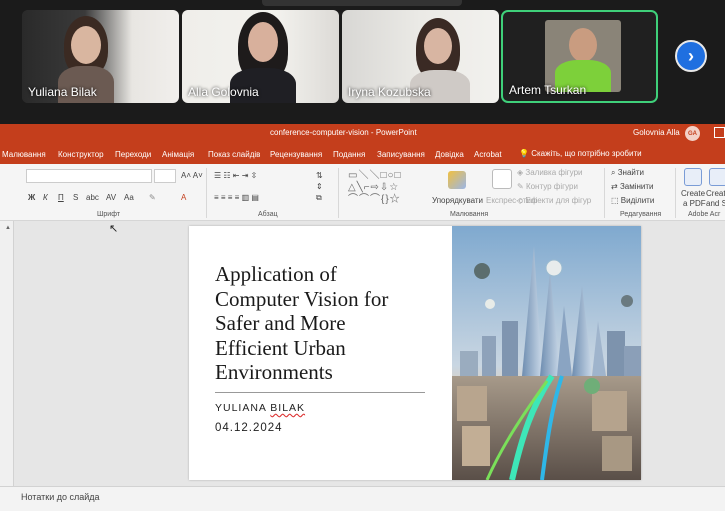  Describe the element at coordinates (268, 214) in the screenshot. I see `paragraph-group-label: Абзац` at that location.